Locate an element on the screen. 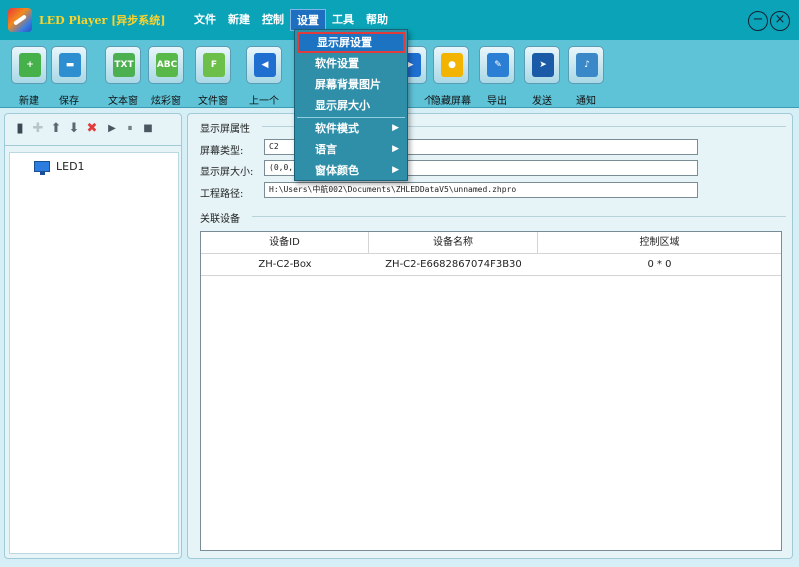 Image resolution: width=799 pixels, height=567 pixels. menu-software-settings: 软件设置 is located at coordinates (351, 63).